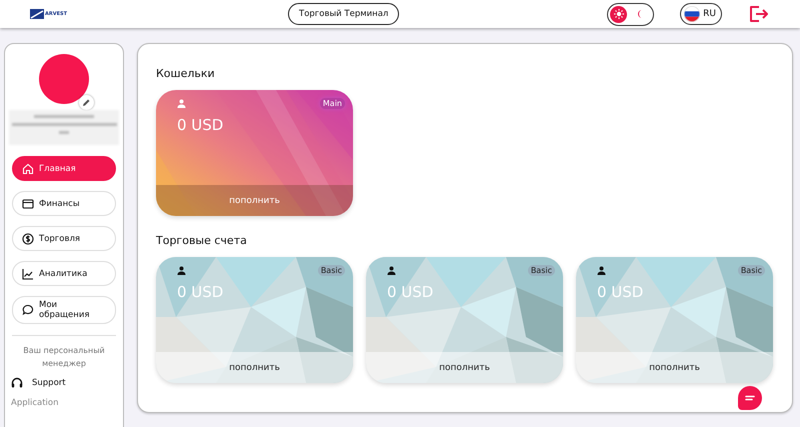 The height and width of the screenshot is (427, 800). Describe the element at coordinates (186, 73) in the screenshot. I see `section-title: Кошельки` at that location.